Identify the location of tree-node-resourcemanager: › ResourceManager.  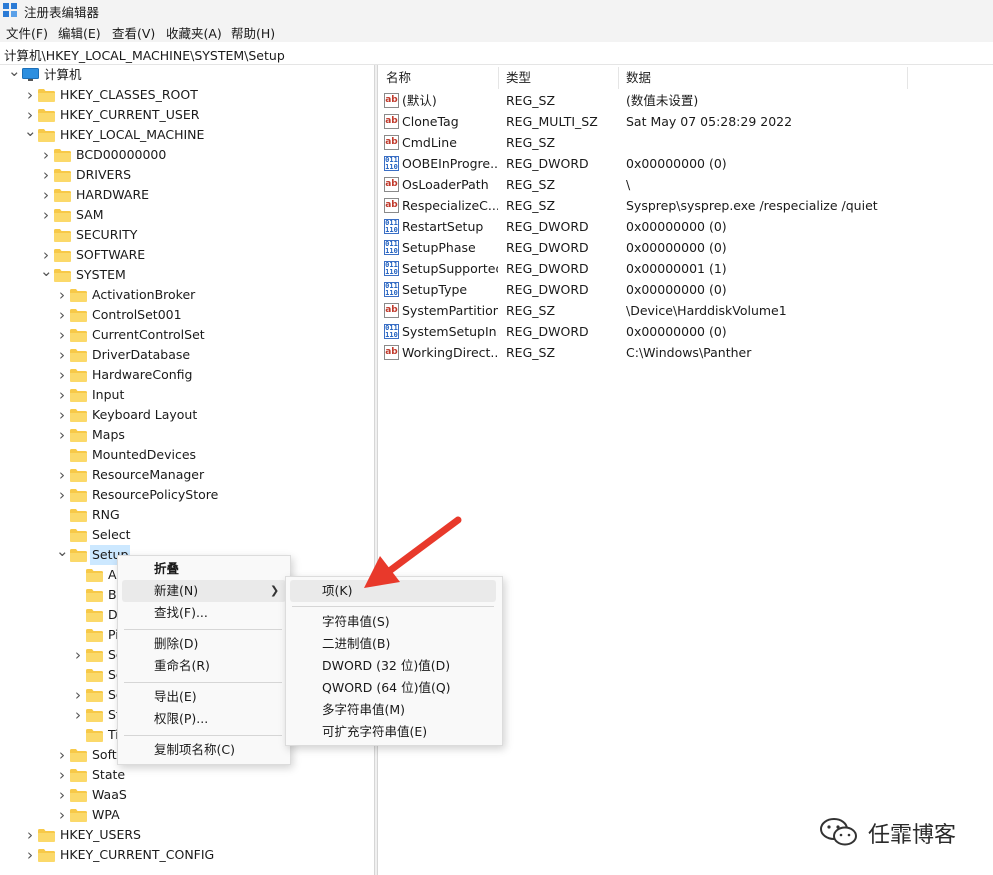
(187, 475).